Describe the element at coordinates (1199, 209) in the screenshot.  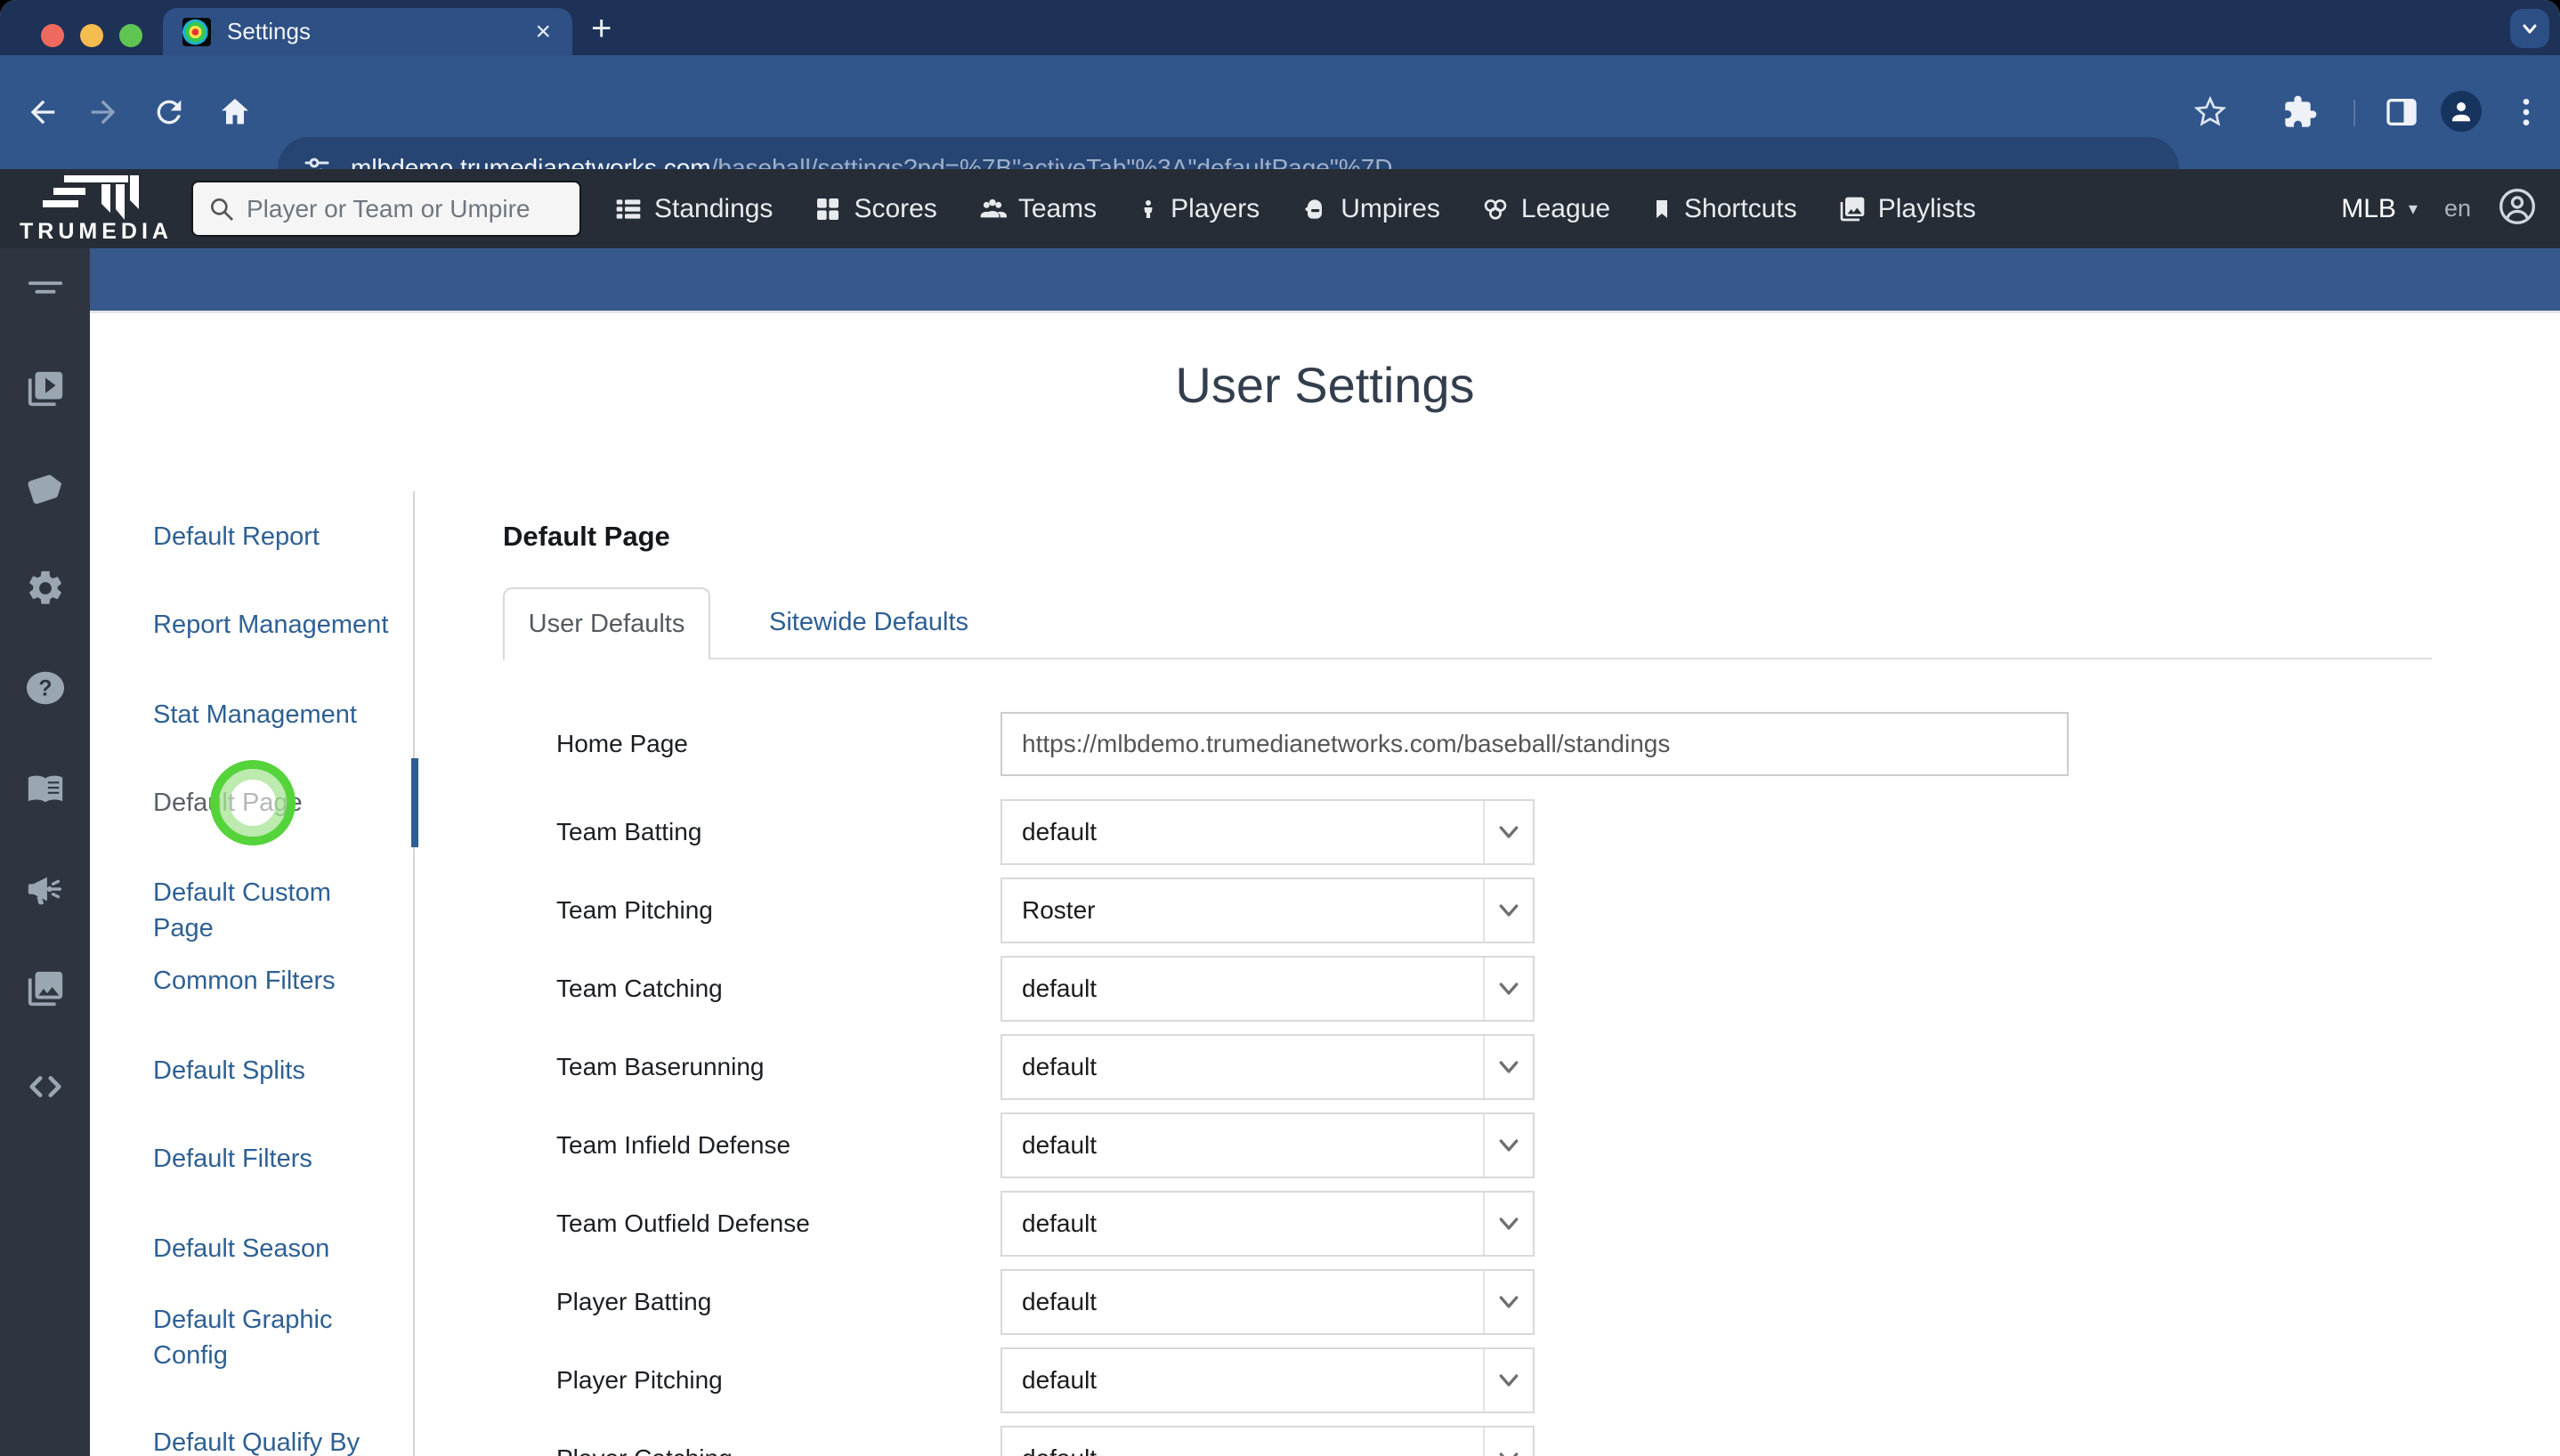
I see `nav-players: Players` at that location.